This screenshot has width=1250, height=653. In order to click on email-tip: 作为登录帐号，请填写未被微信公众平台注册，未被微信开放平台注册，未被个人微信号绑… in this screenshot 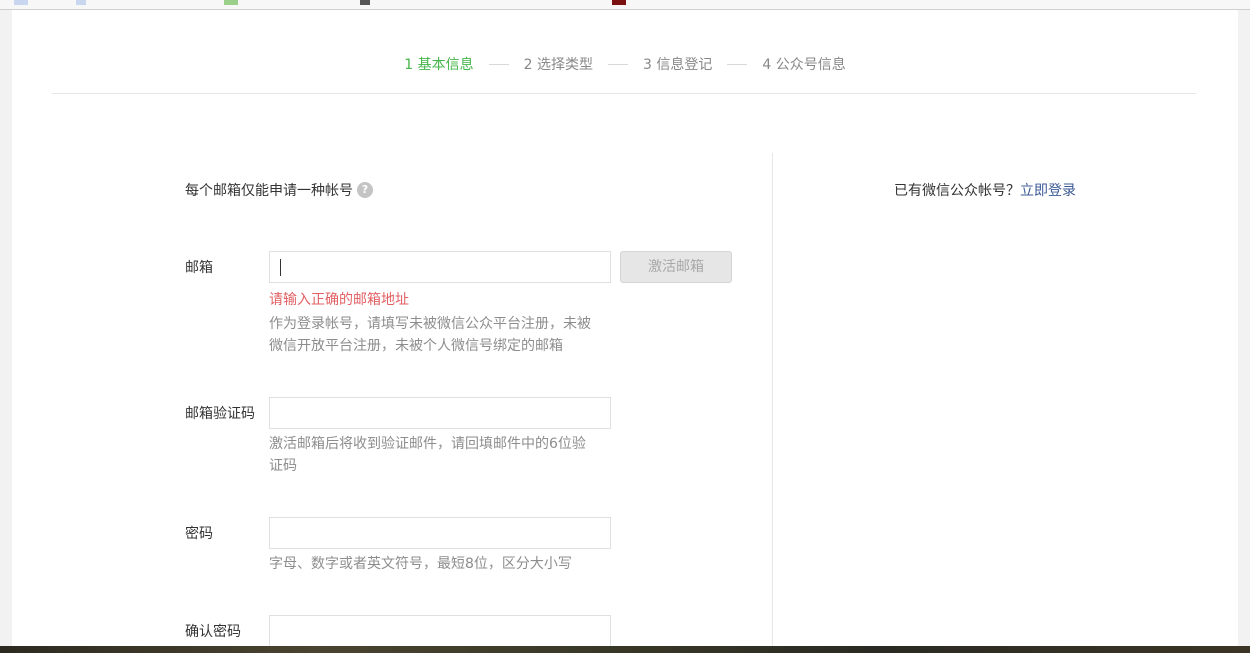, I will do `click(430, 335)`.